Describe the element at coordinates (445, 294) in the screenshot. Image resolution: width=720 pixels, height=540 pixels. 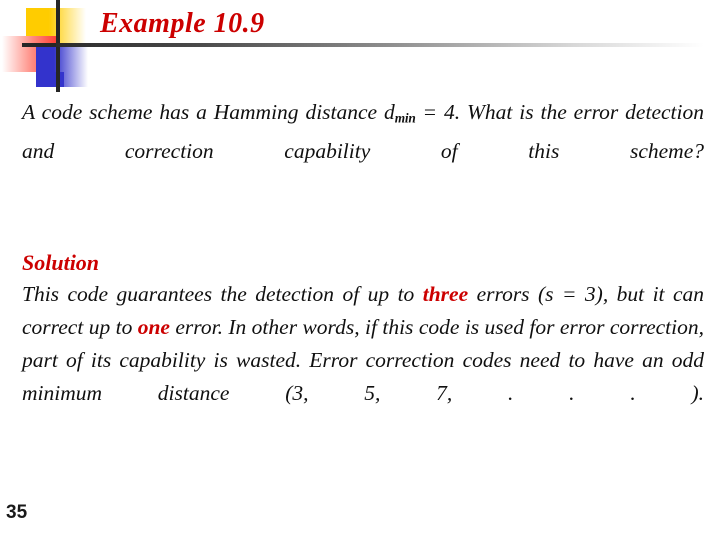
I see `solution-emphasis-three: three` at that location.